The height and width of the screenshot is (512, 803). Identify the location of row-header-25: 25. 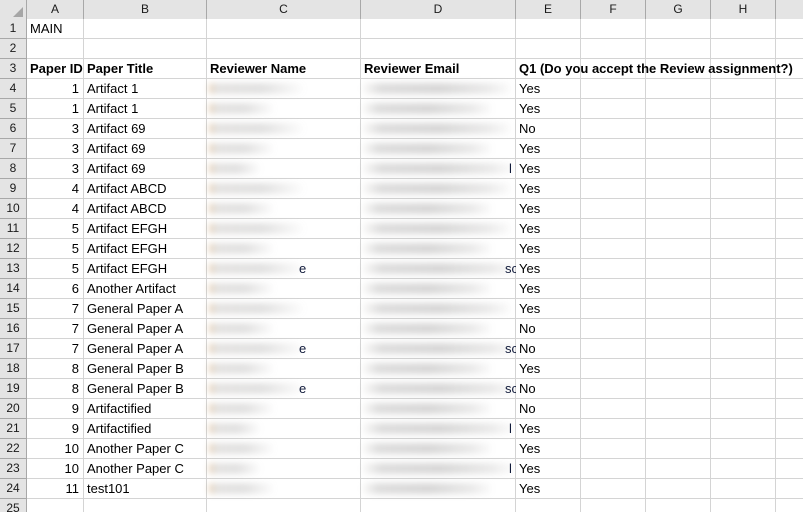
(13, 505).